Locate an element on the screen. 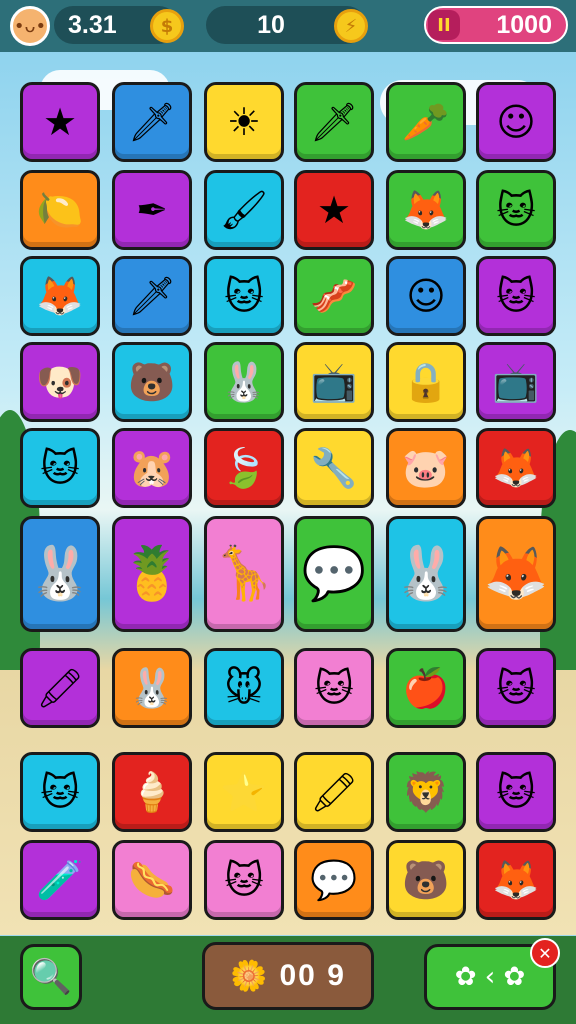  lion-icon: 🦁 is located at coordinates (426, 792).